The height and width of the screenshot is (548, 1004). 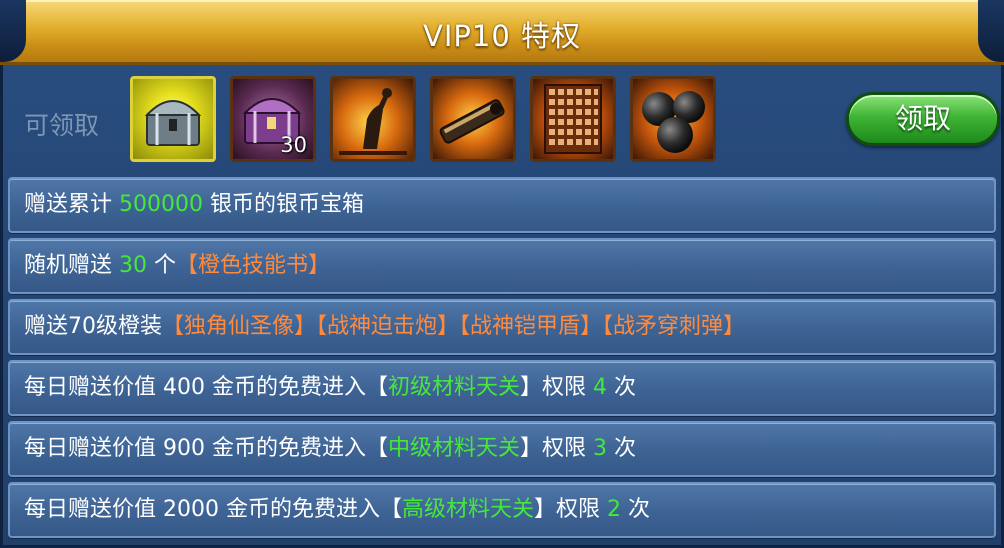 What do you see at coordinates (454, 448) in the screenshot?
I see `perk-stage-name: 中级材料天关` at bounding box center [454, 448].